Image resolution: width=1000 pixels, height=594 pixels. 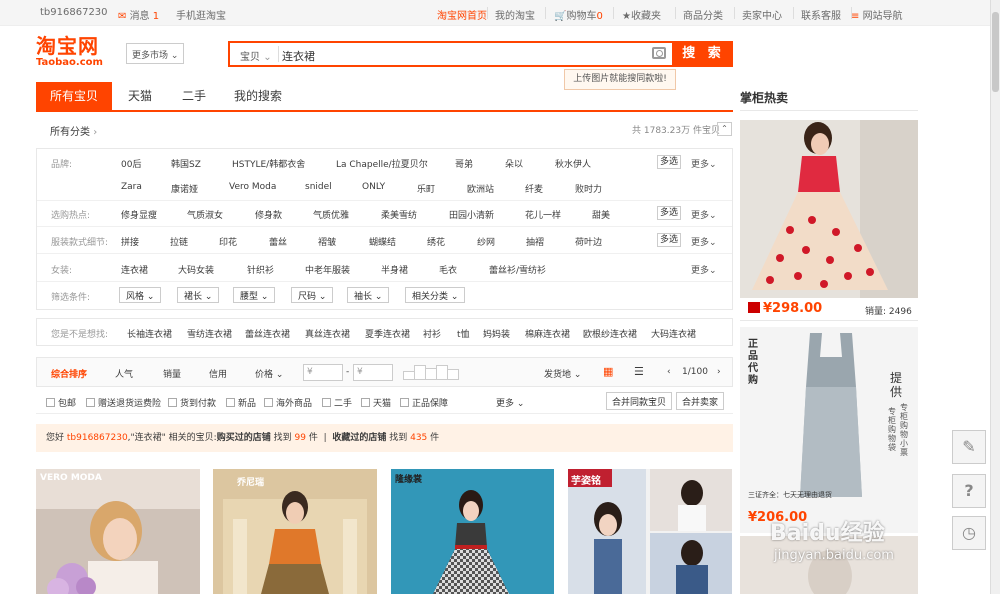 What do you see at coordinates (562, 373) in the screenshot?
I see `ship-from-dropdown: 发货地 ⌄` at bounding box center [562, 373].